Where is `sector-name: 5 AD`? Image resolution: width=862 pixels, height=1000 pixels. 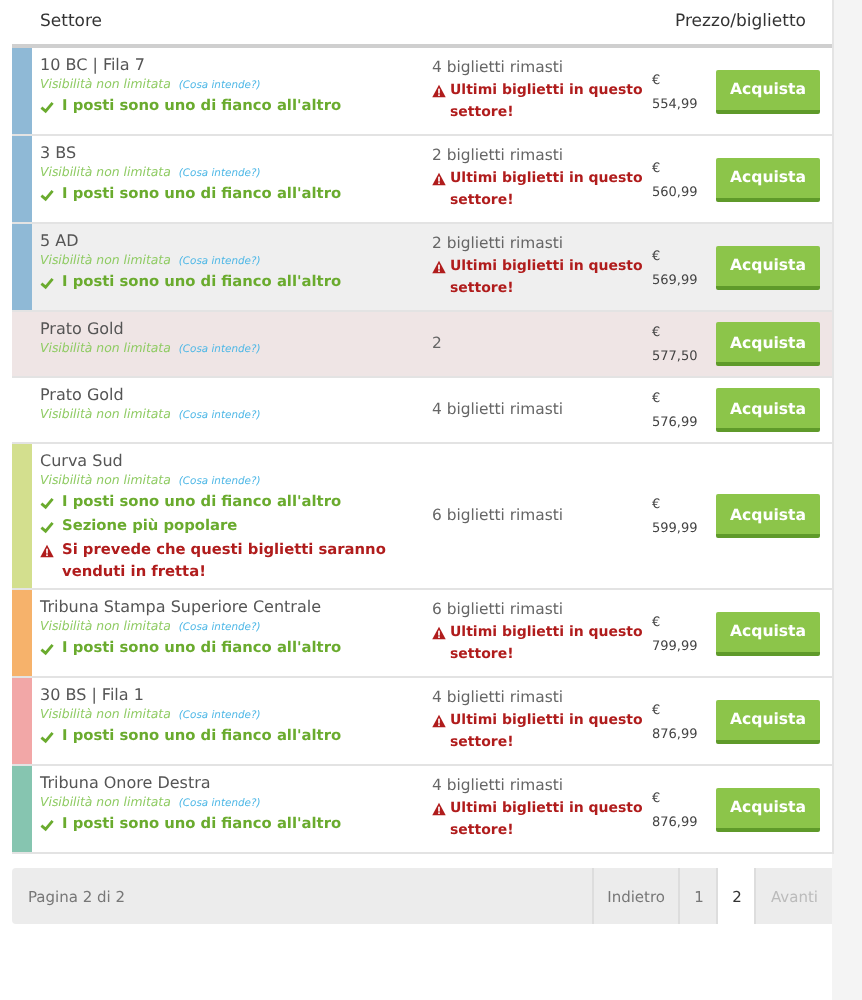
sector-name: 5 AD is located at coordinates (60, 241).